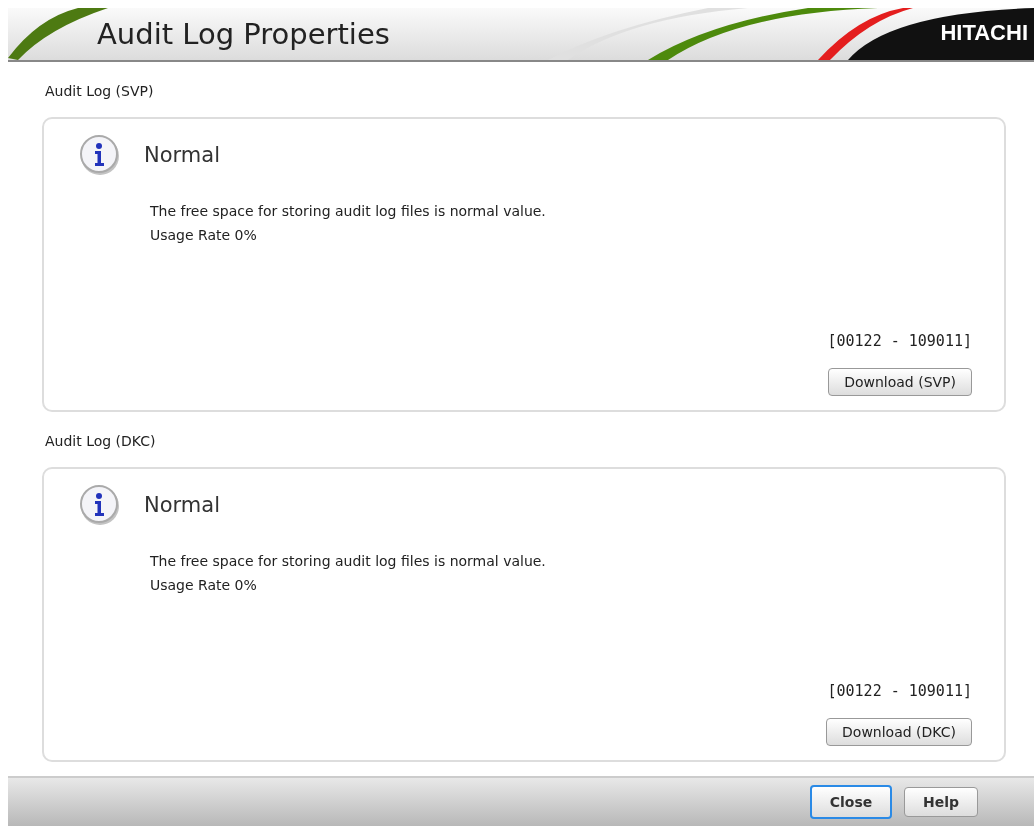 The image size is (1034, 826). Describe the element at coordinates (899, 732) in the screenshot. I see `download-button: Download (DKC)` at that location.